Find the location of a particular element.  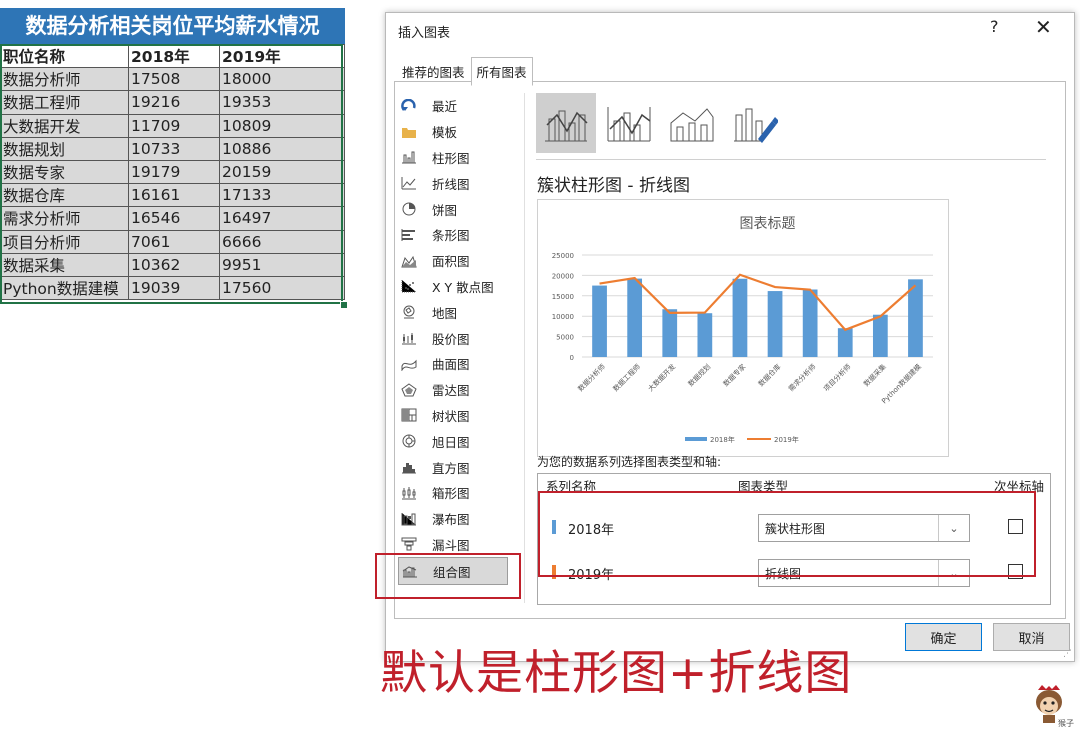

table-cell: 10733 is located at coordinates (174, 148).